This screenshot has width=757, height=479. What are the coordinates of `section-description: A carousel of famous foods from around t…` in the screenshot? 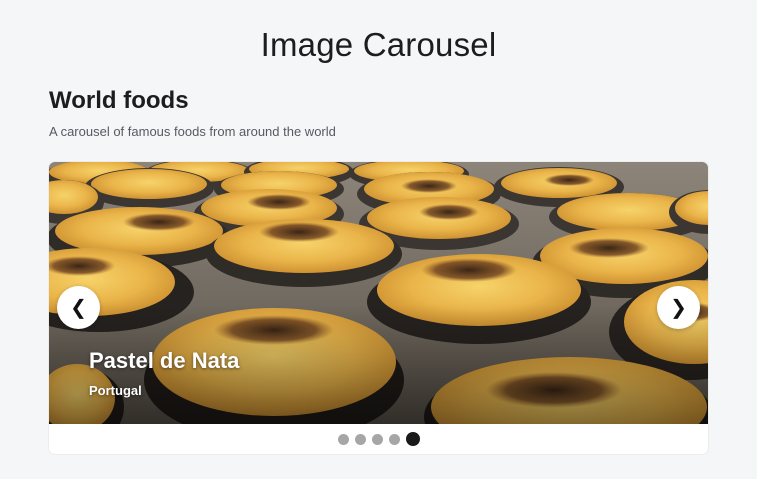 It's located at (192, 131).